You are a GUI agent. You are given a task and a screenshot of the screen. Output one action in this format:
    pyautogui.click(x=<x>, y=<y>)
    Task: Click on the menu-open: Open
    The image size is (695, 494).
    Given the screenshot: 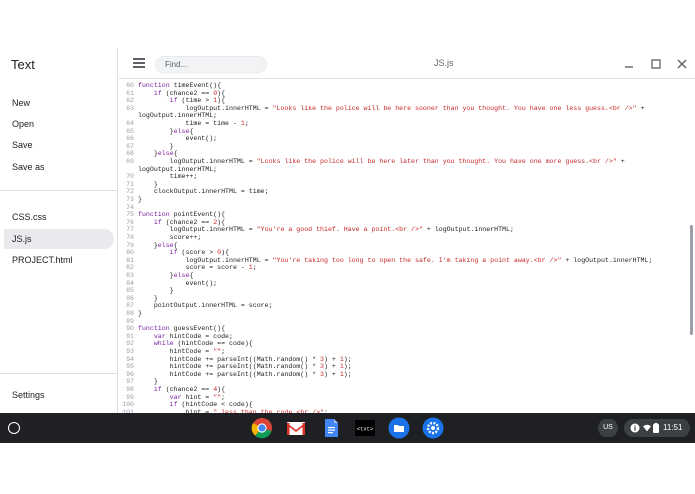 What is the action you would take?
    pyautogui.click(x=23, y=124)
    